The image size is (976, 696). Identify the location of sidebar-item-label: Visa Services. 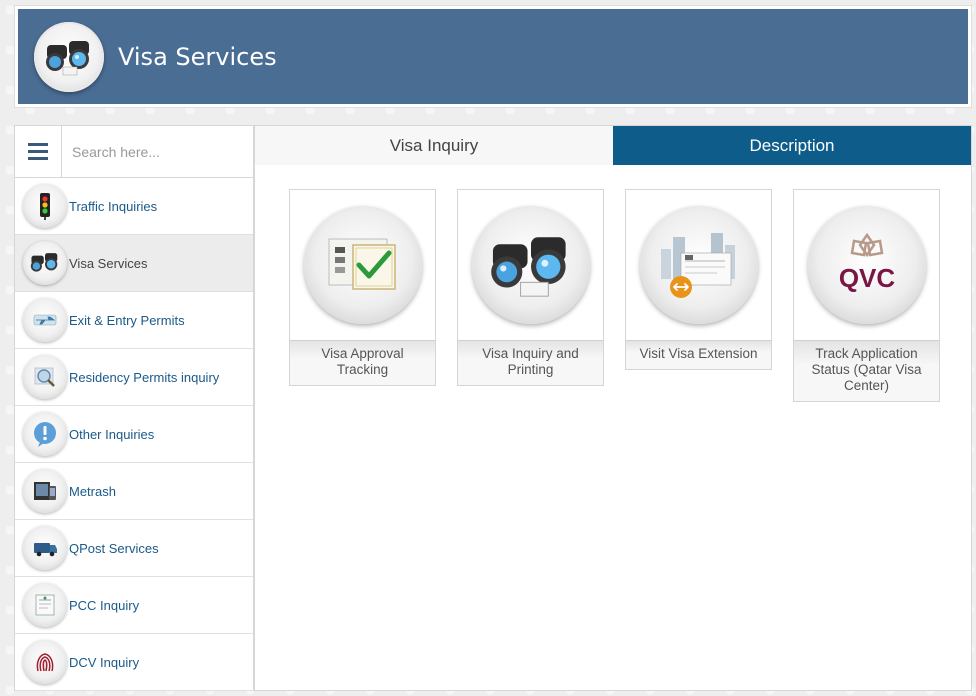
(108, 263).